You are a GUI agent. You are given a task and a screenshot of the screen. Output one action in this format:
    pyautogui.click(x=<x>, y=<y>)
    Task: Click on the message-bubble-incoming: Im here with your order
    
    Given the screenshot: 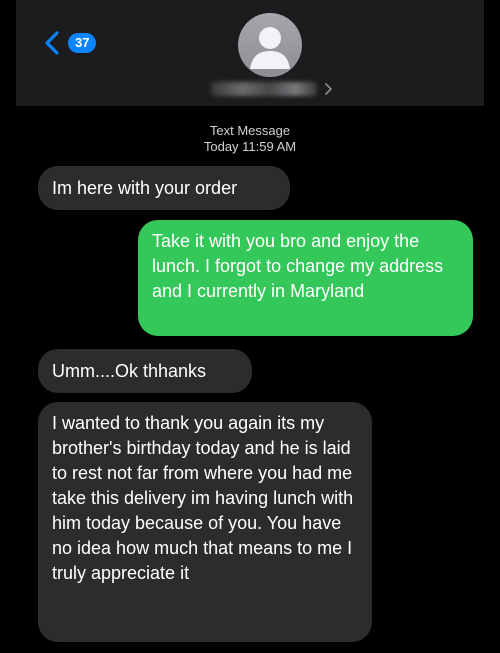 What is the action you would take?
    pyautogui.click(x=164, y=188)
    